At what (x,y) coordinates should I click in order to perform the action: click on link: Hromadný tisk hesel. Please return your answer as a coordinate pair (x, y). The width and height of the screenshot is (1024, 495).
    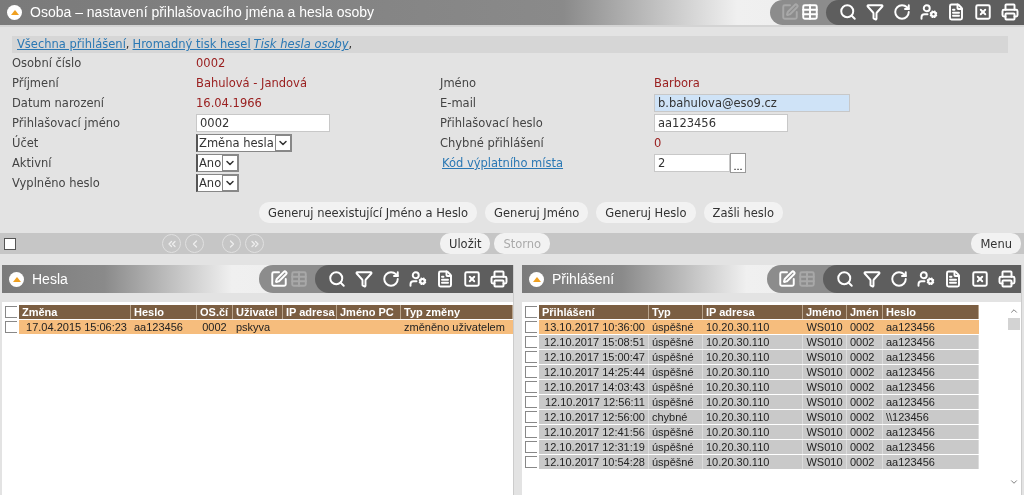
    Looking at the image, I should click on (191, 44).